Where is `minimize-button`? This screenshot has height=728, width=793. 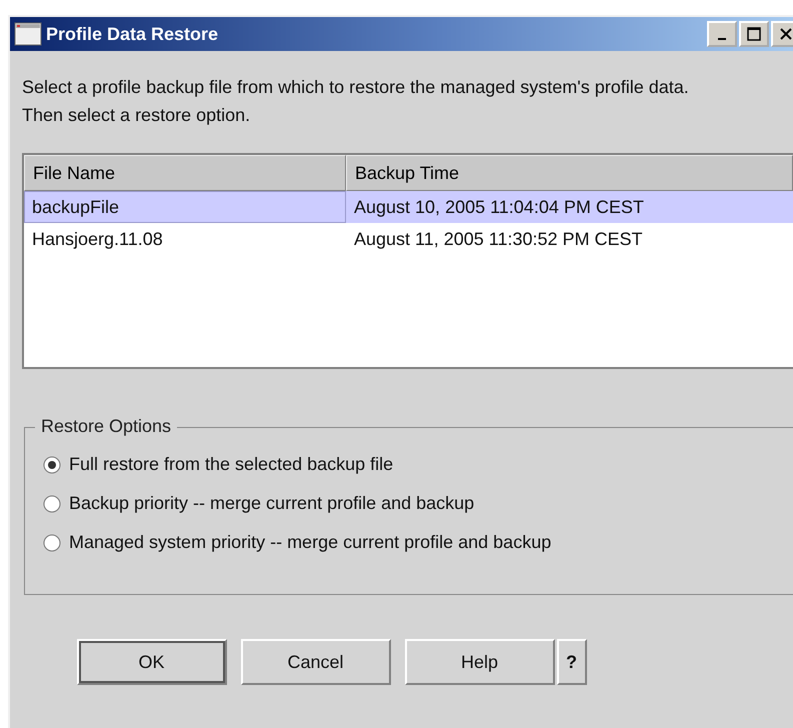
minimize-button is located at coordinates (722, 34).